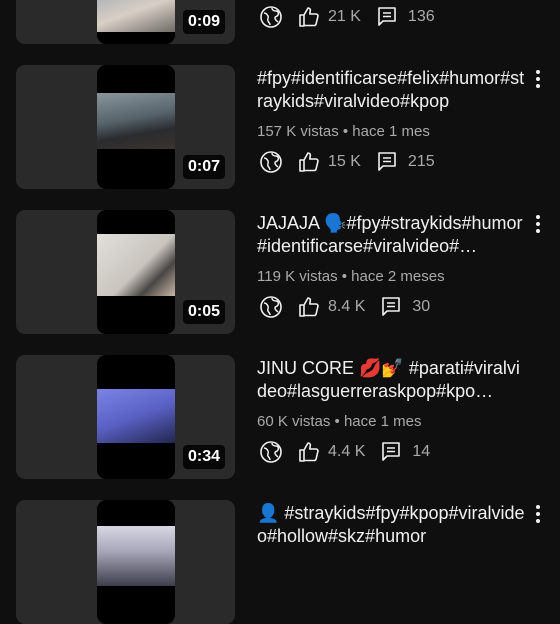 The width and height of the screenshot is (560, 624). I want to click on video-meta: 119 K vistas • hace 2 meses, so click(351, 276).